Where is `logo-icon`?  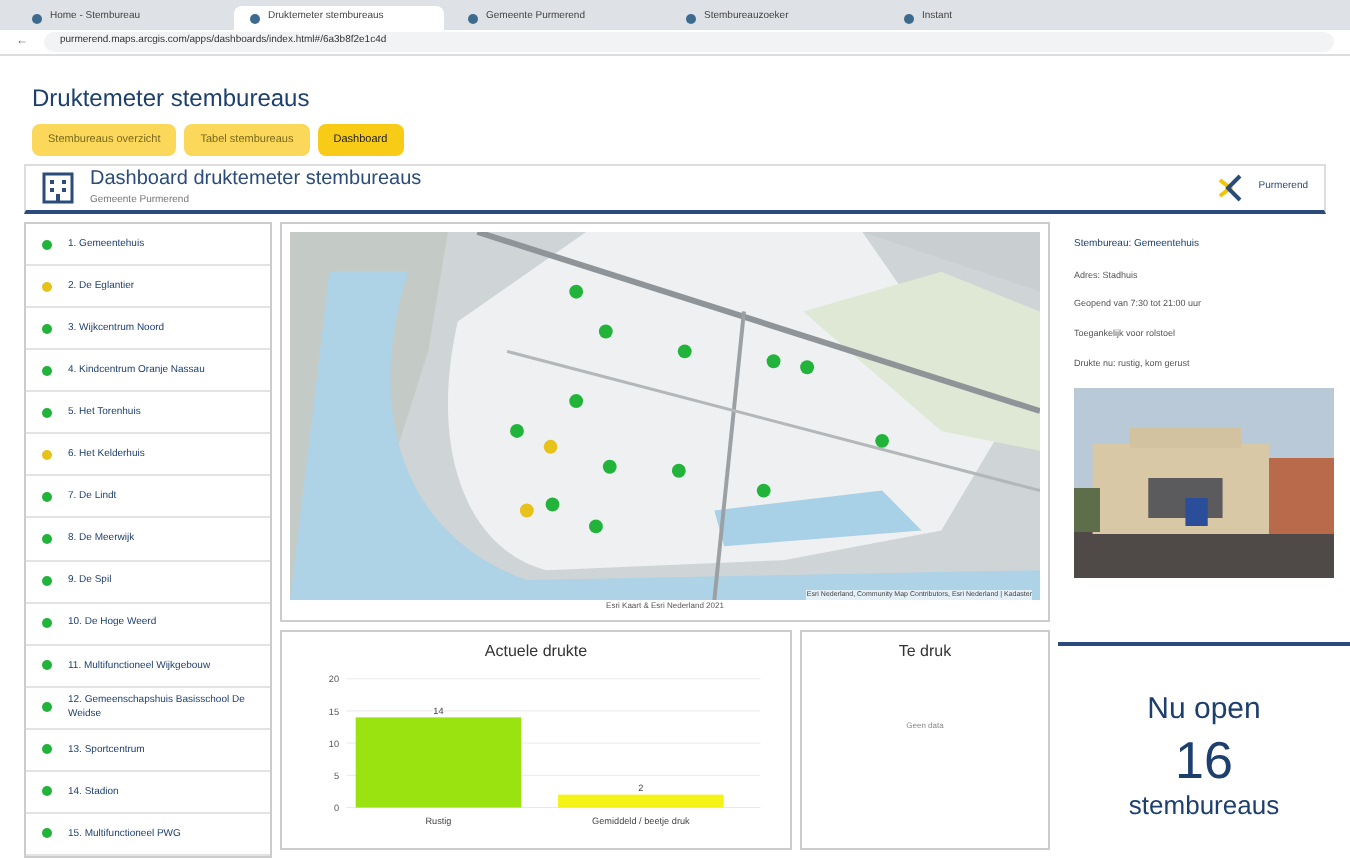 logo-icon is located at coordinates (1230, 188).